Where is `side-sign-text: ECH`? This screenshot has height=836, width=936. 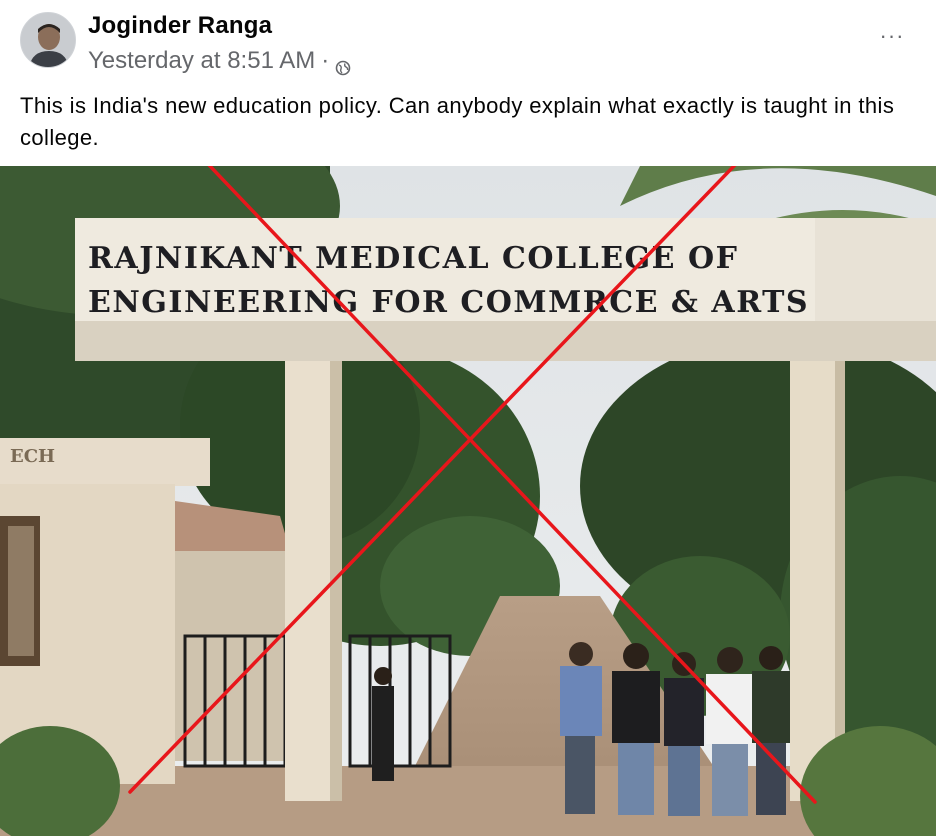
side-sign-text: ECH is located at coordinates (32, 456).